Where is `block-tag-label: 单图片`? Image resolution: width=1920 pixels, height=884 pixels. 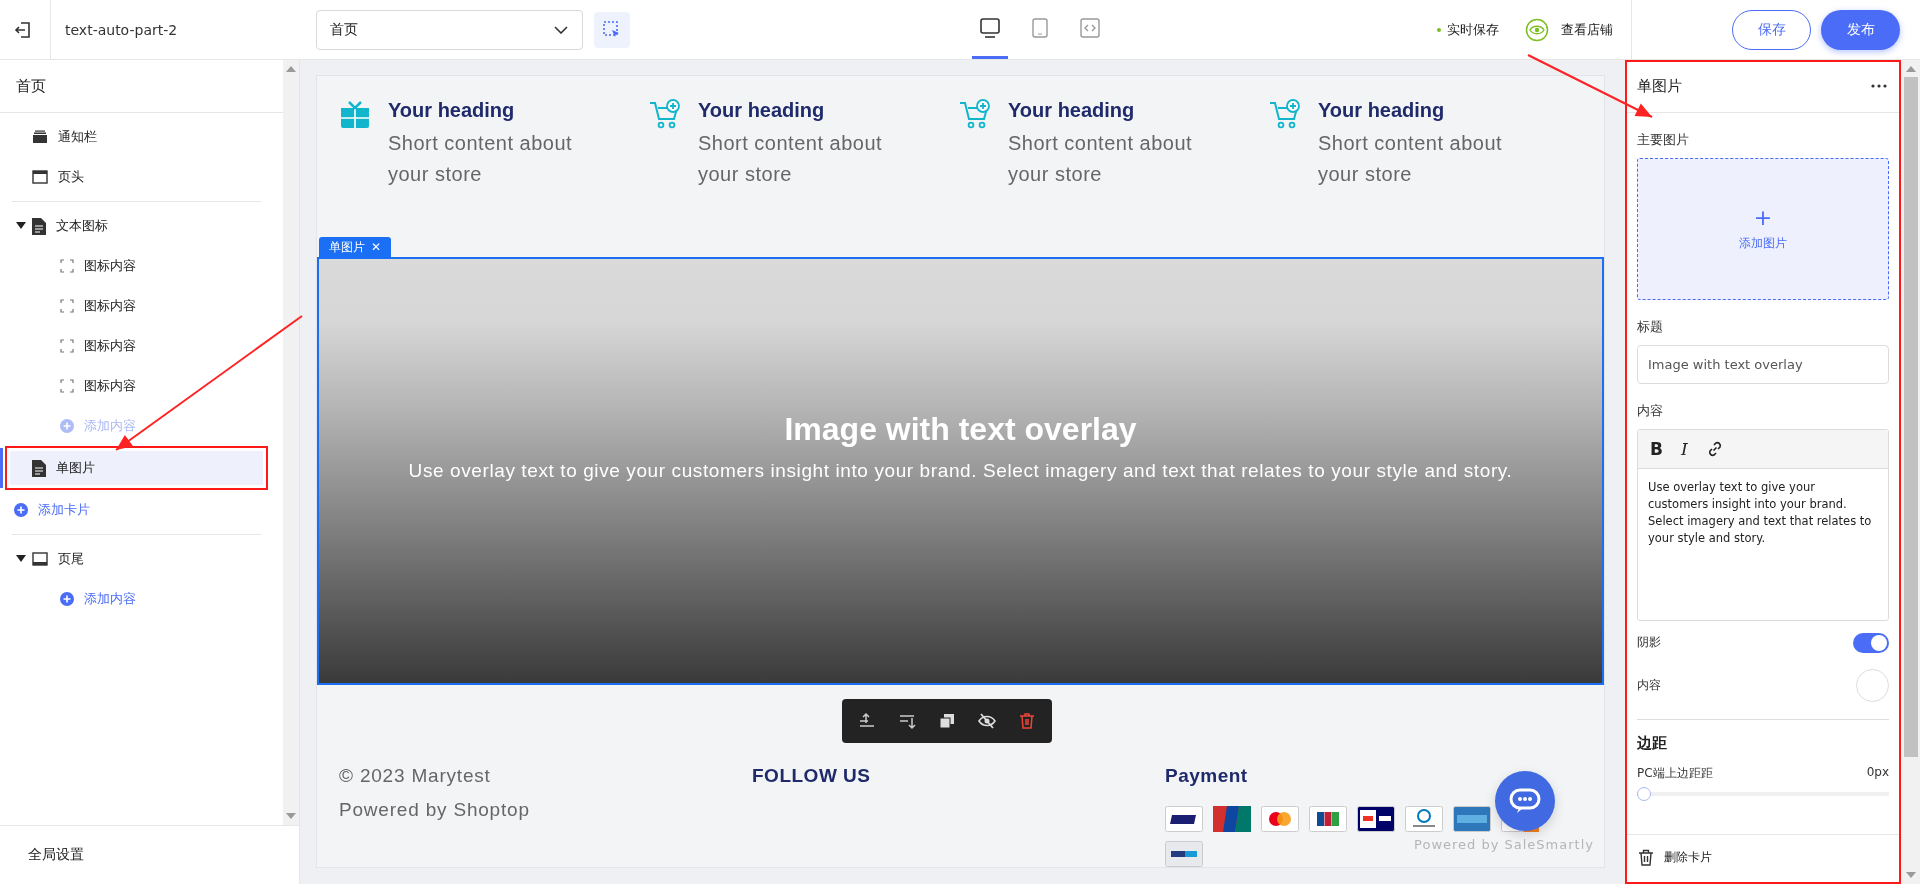 block-tag-label: 单图片 is located at coordinates (347, 247).